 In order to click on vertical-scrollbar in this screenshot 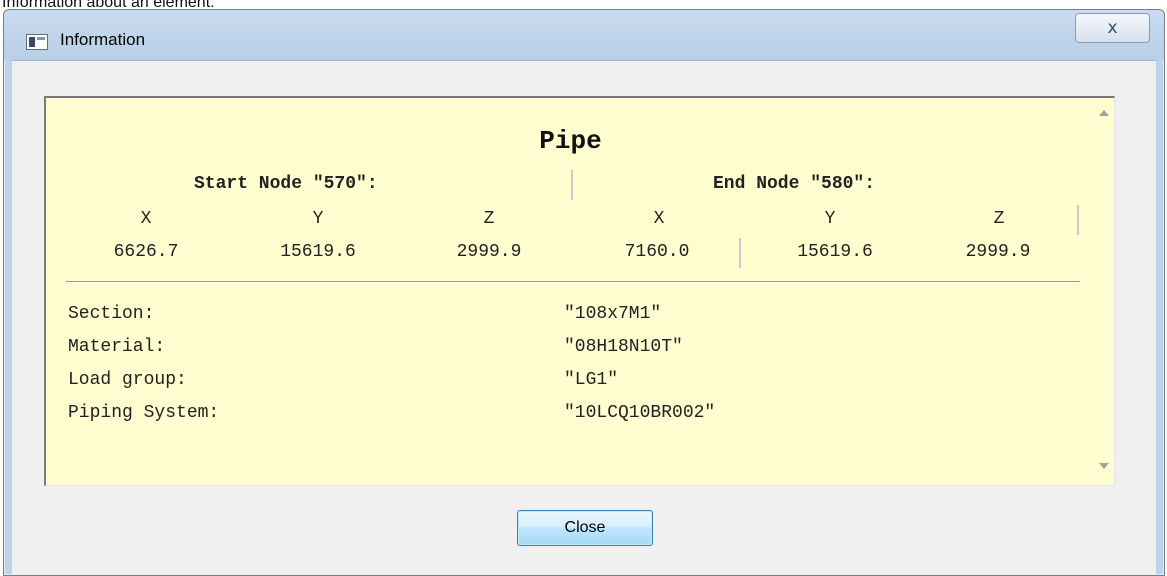, I will do `click(1104, 291)`.